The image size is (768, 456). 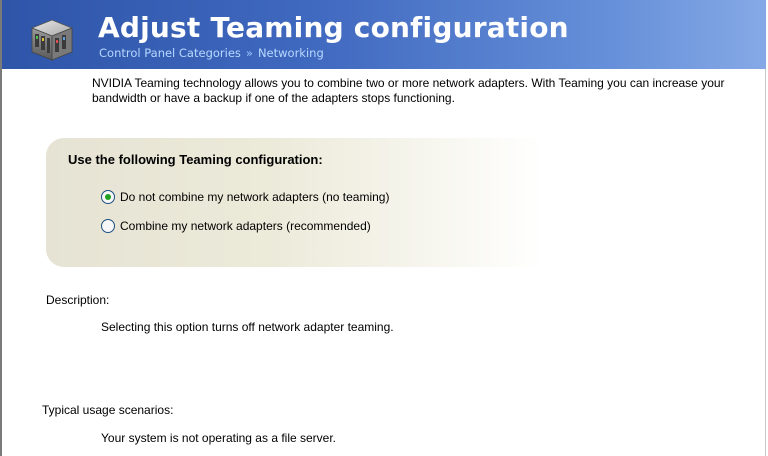 What do you see at coordinates (108, 226) in the screenshot?
I see `radio-combine-adapters` at bounding box center [108, 226].